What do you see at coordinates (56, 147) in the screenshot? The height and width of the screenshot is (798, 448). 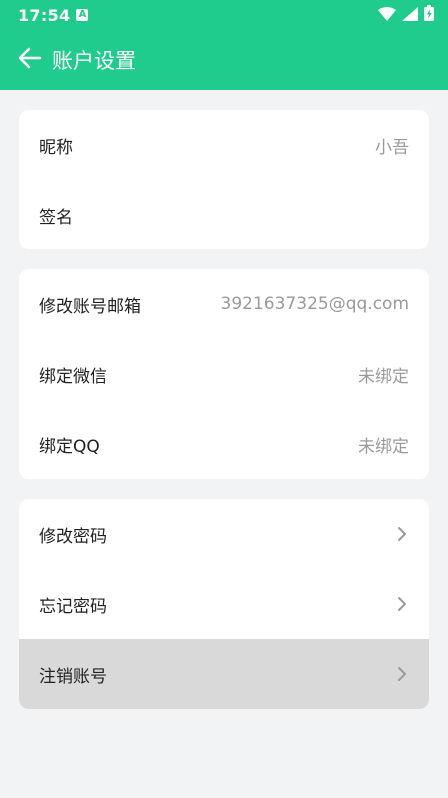 I see `nickname-label: 昵称` at bounding box center [56, 147].